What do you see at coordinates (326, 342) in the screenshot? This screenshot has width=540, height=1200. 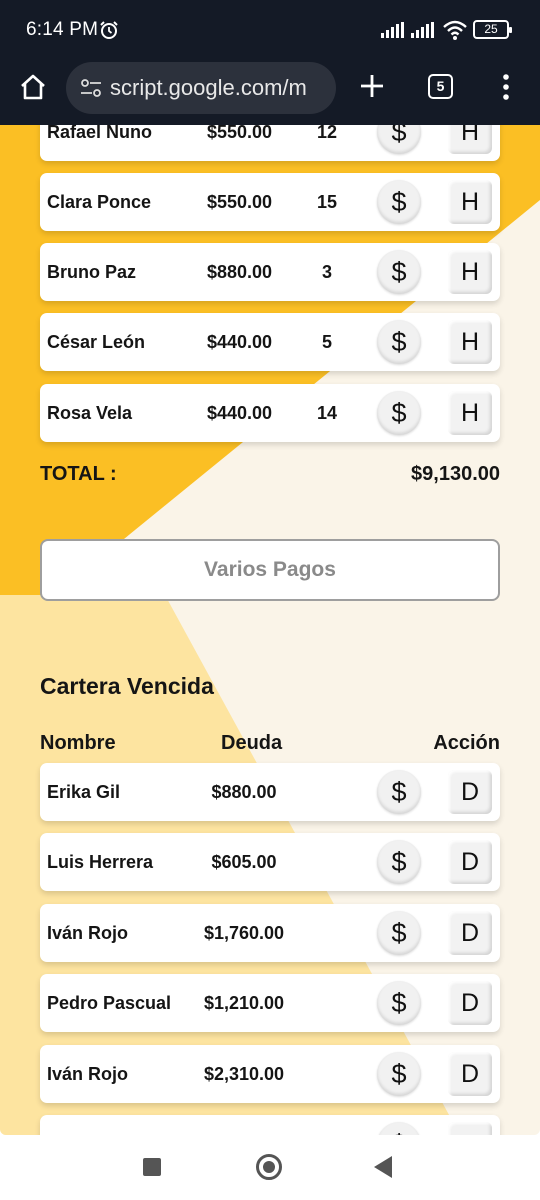 I see `client-count: 5` at bounding box center [326, 342].